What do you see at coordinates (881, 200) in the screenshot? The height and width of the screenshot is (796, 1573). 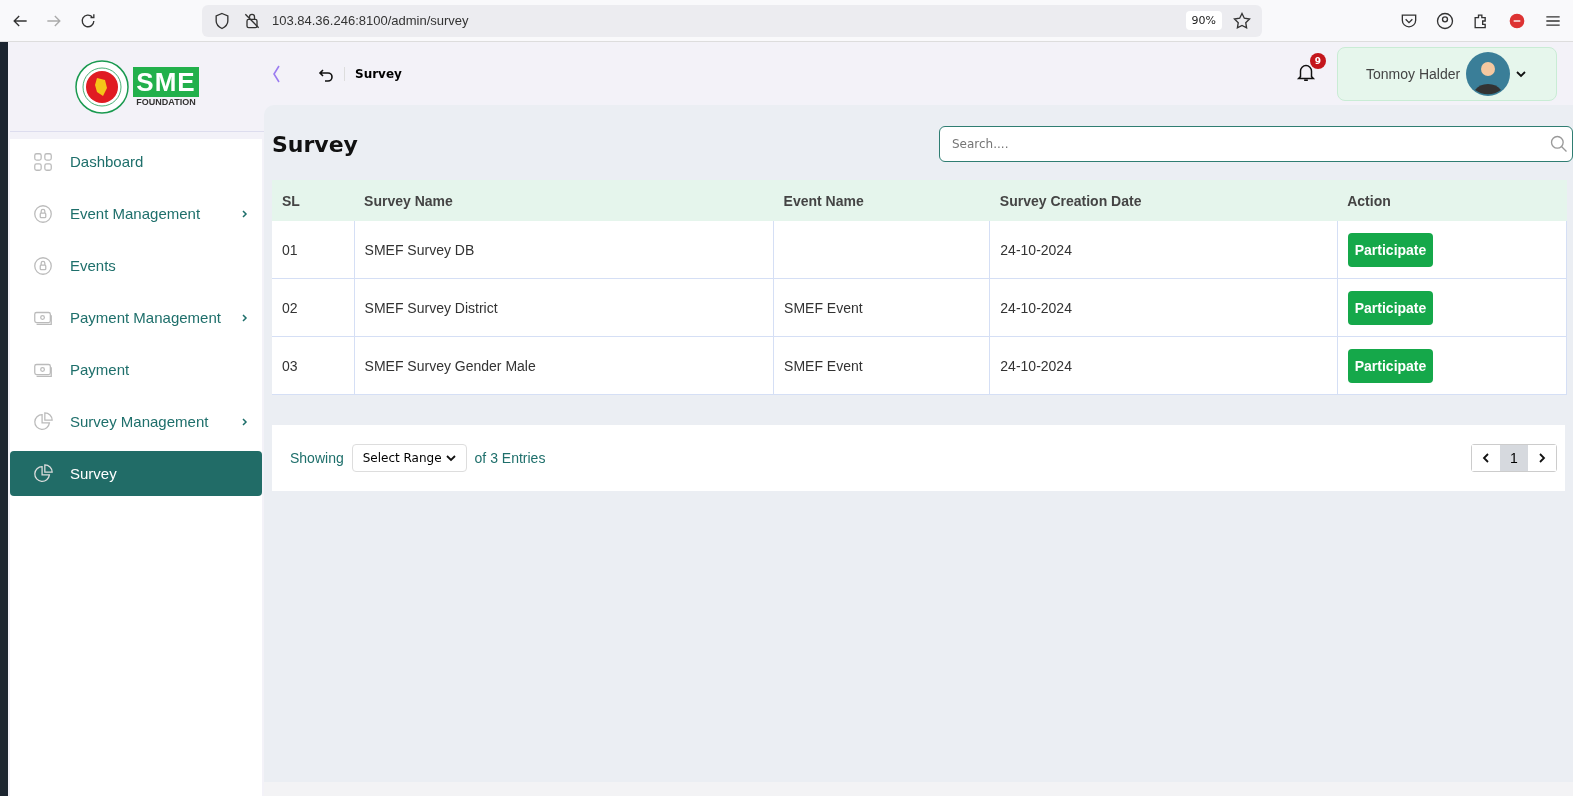 I see `column-header: Event Name` at bounding box center [881, 200].